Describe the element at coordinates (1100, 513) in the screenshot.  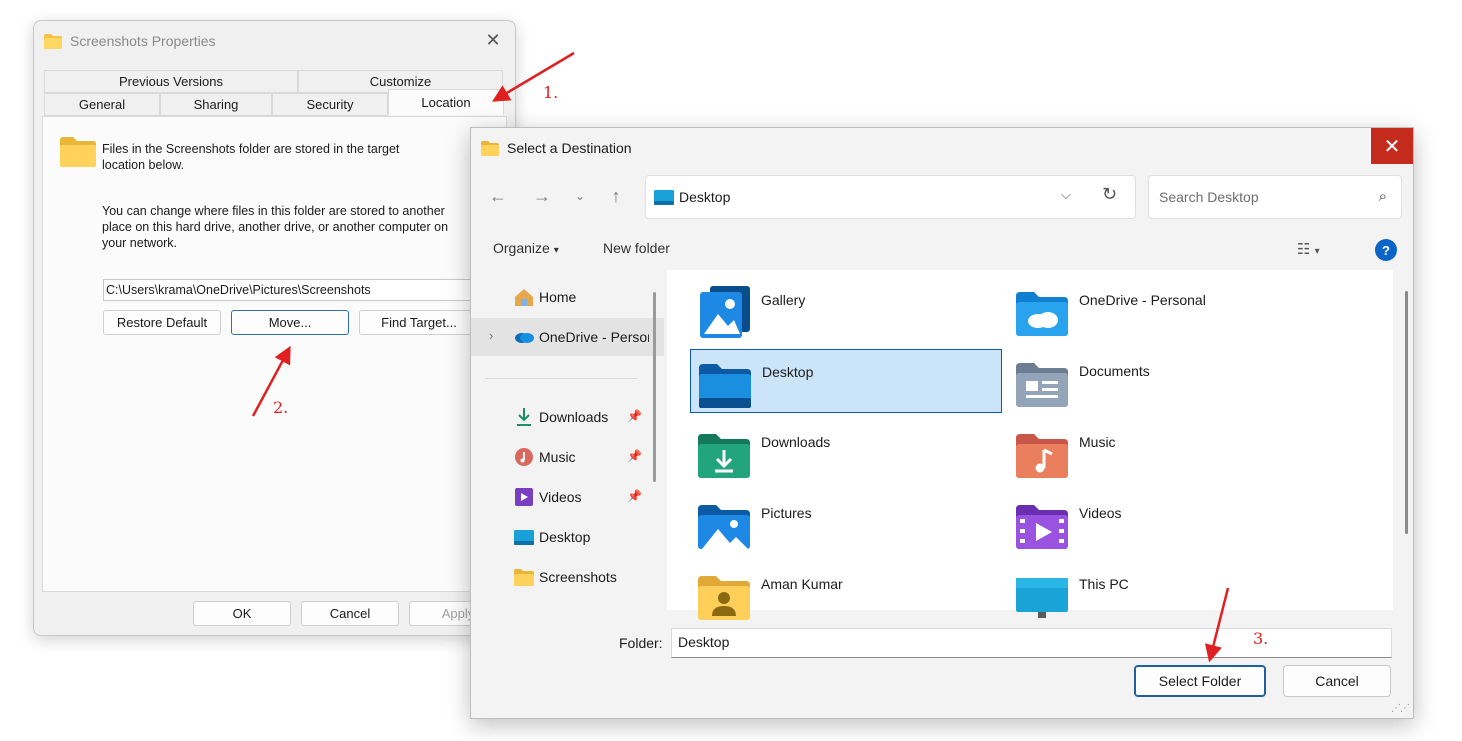
I see `tile-label: Videos` at that location.